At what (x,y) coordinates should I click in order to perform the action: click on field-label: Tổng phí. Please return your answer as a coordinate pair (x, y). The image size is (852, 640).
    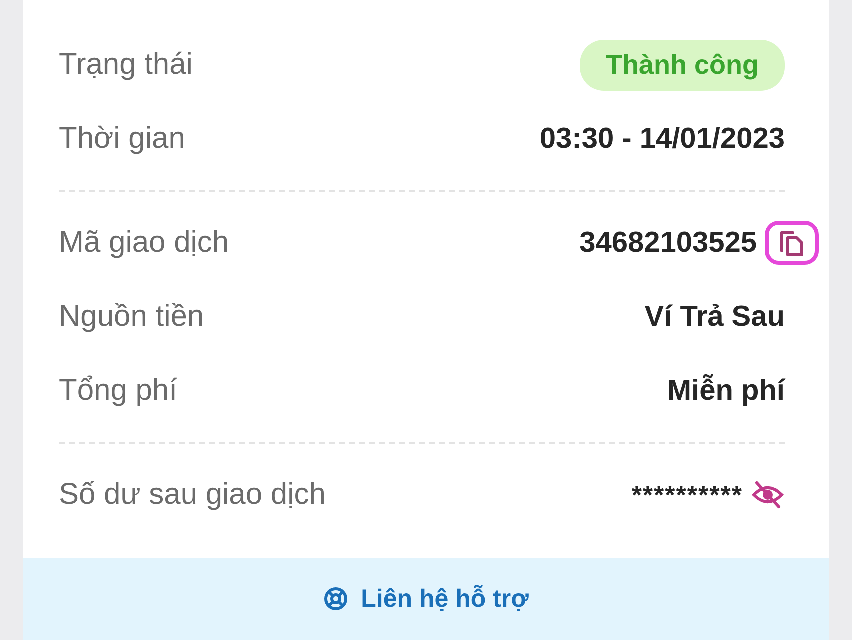
    Looking at the image, I should click on (118, 391).